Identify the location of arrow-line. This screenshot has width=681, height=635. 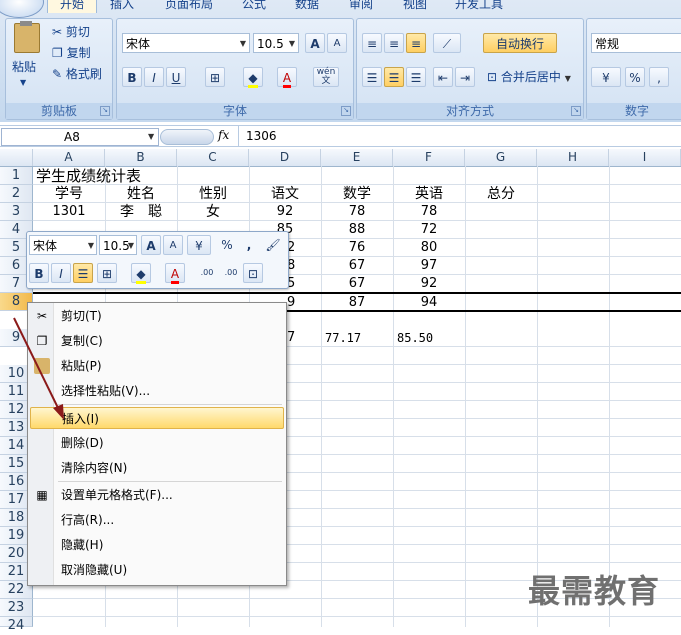
(37, 365).